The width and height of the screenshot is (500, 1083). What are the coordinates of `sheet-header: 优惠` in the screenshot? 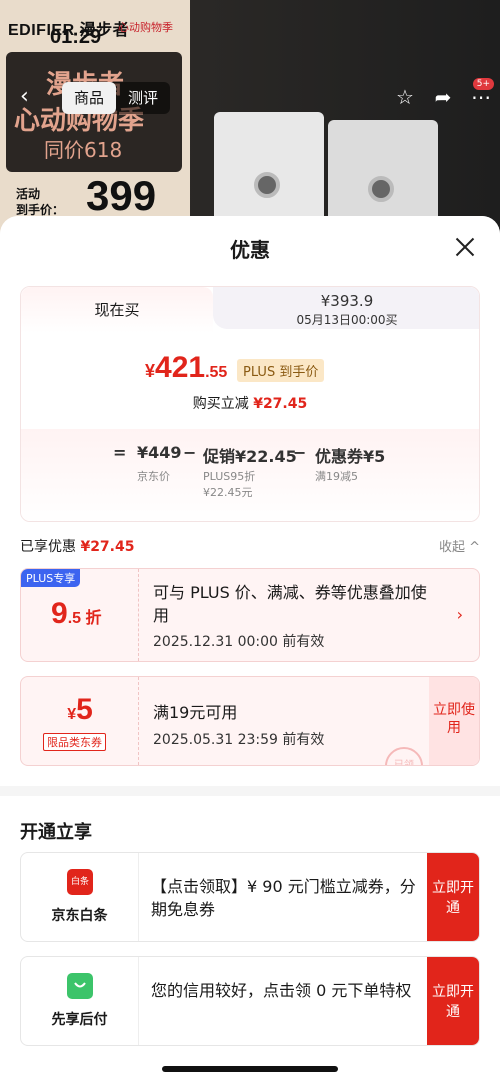 It's located at (250, 247).